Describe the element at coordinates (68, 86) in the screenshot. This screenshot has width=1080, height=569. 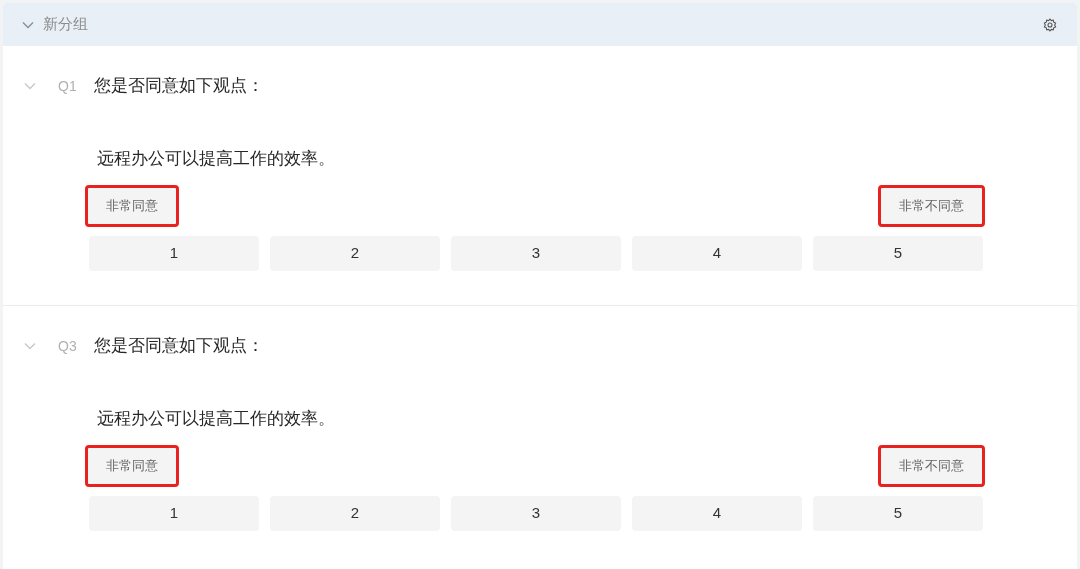
I see `question-number: Q1` at that location.